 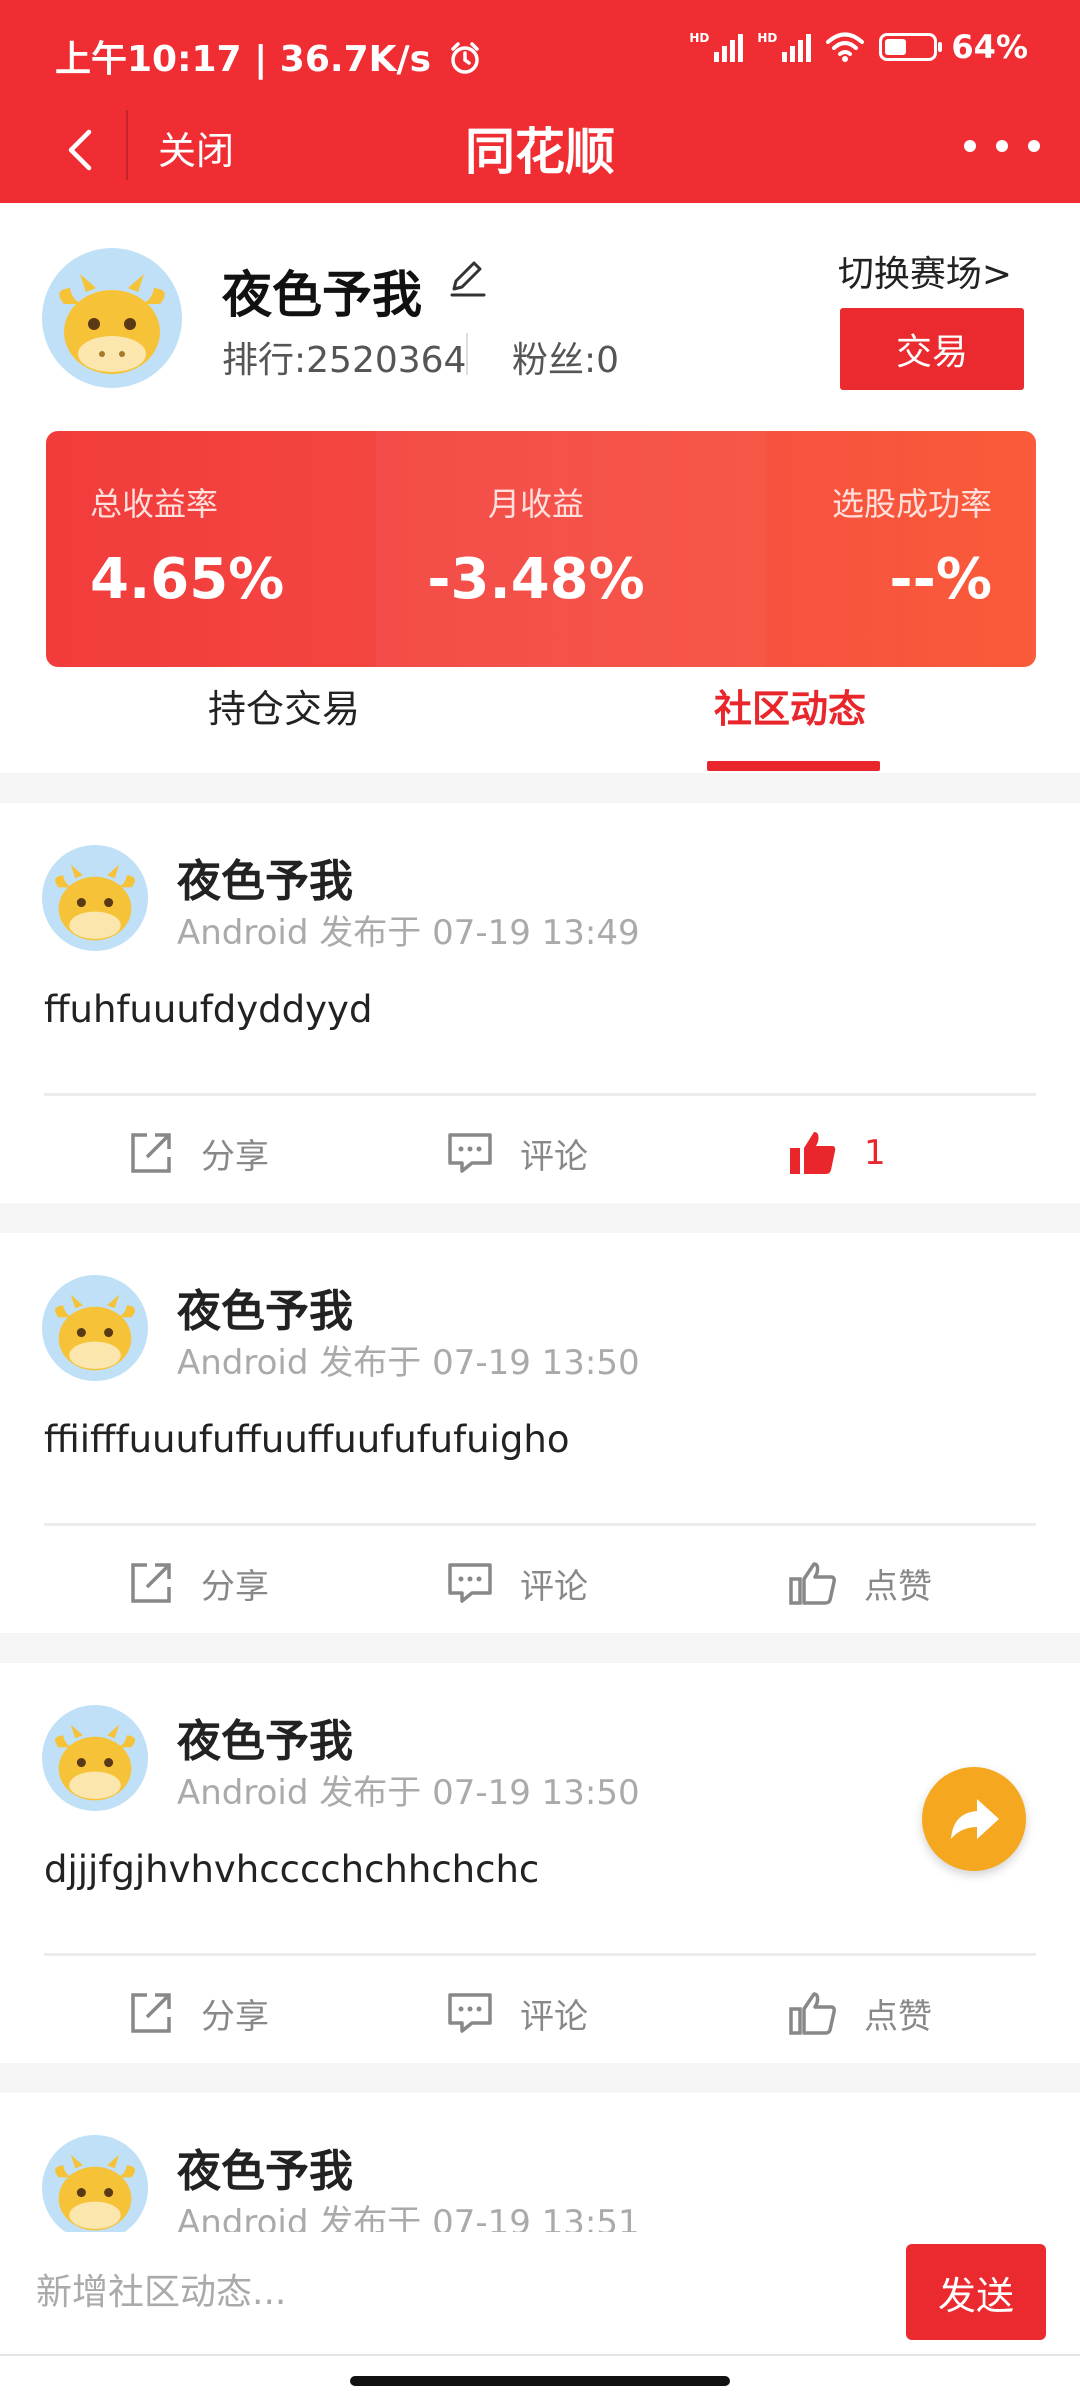 I want to click on more-menu-button, so click(x=1002, y=146).